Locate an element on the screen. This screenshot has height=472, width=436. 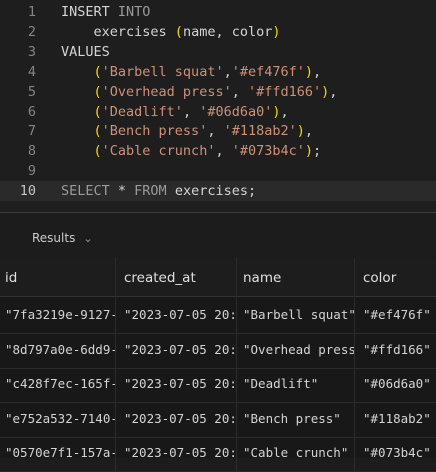
code-token: 'Deadlift' is located at coordinates (142, 111).